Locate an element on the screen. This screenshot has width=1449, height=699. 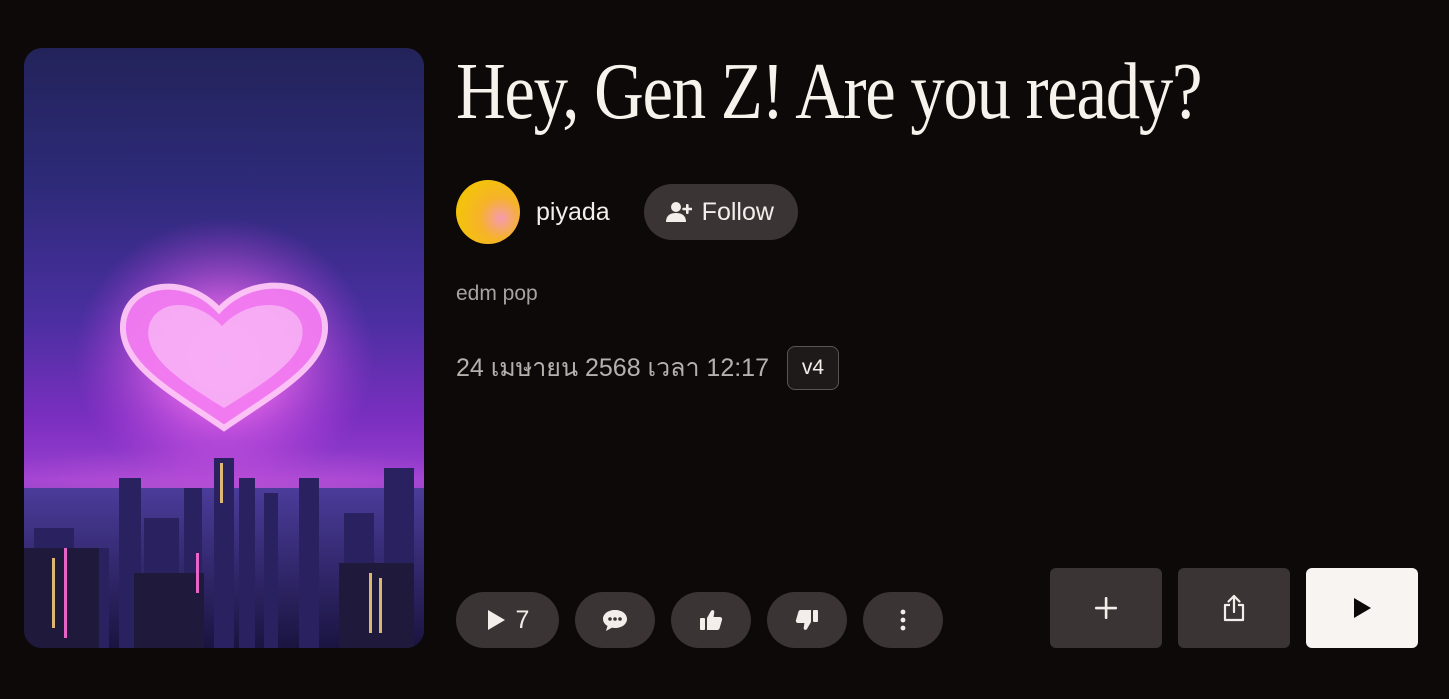
comment-button is located at coordinates (615, 620).